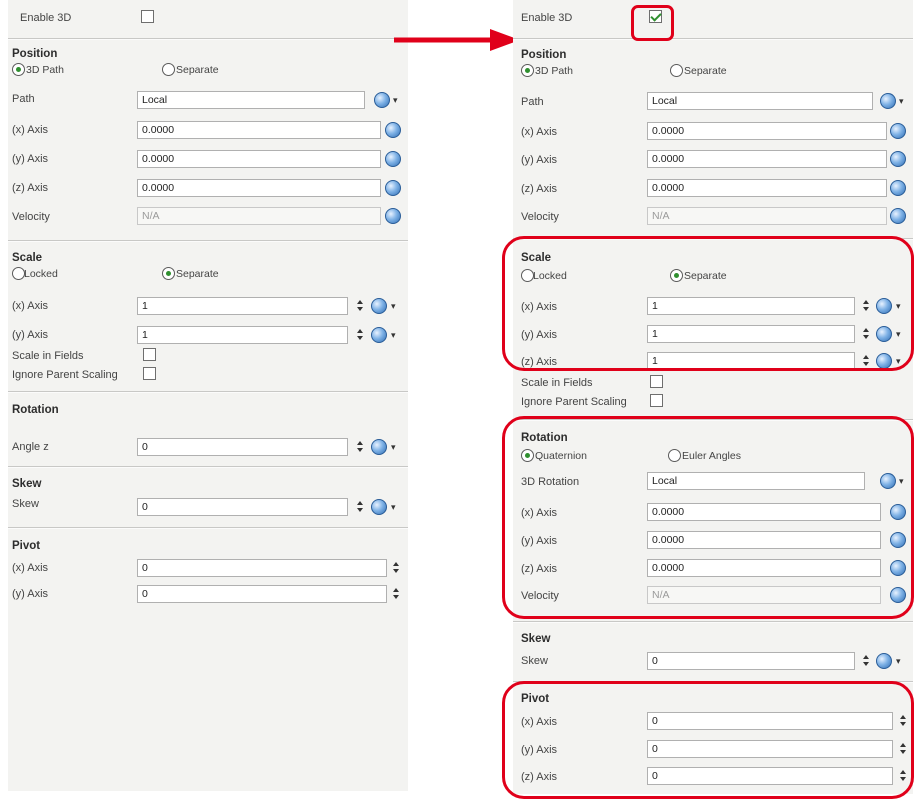 The image size is (916, 801). I want to click on position-x-label: (x) Axis, so click(539, 132).